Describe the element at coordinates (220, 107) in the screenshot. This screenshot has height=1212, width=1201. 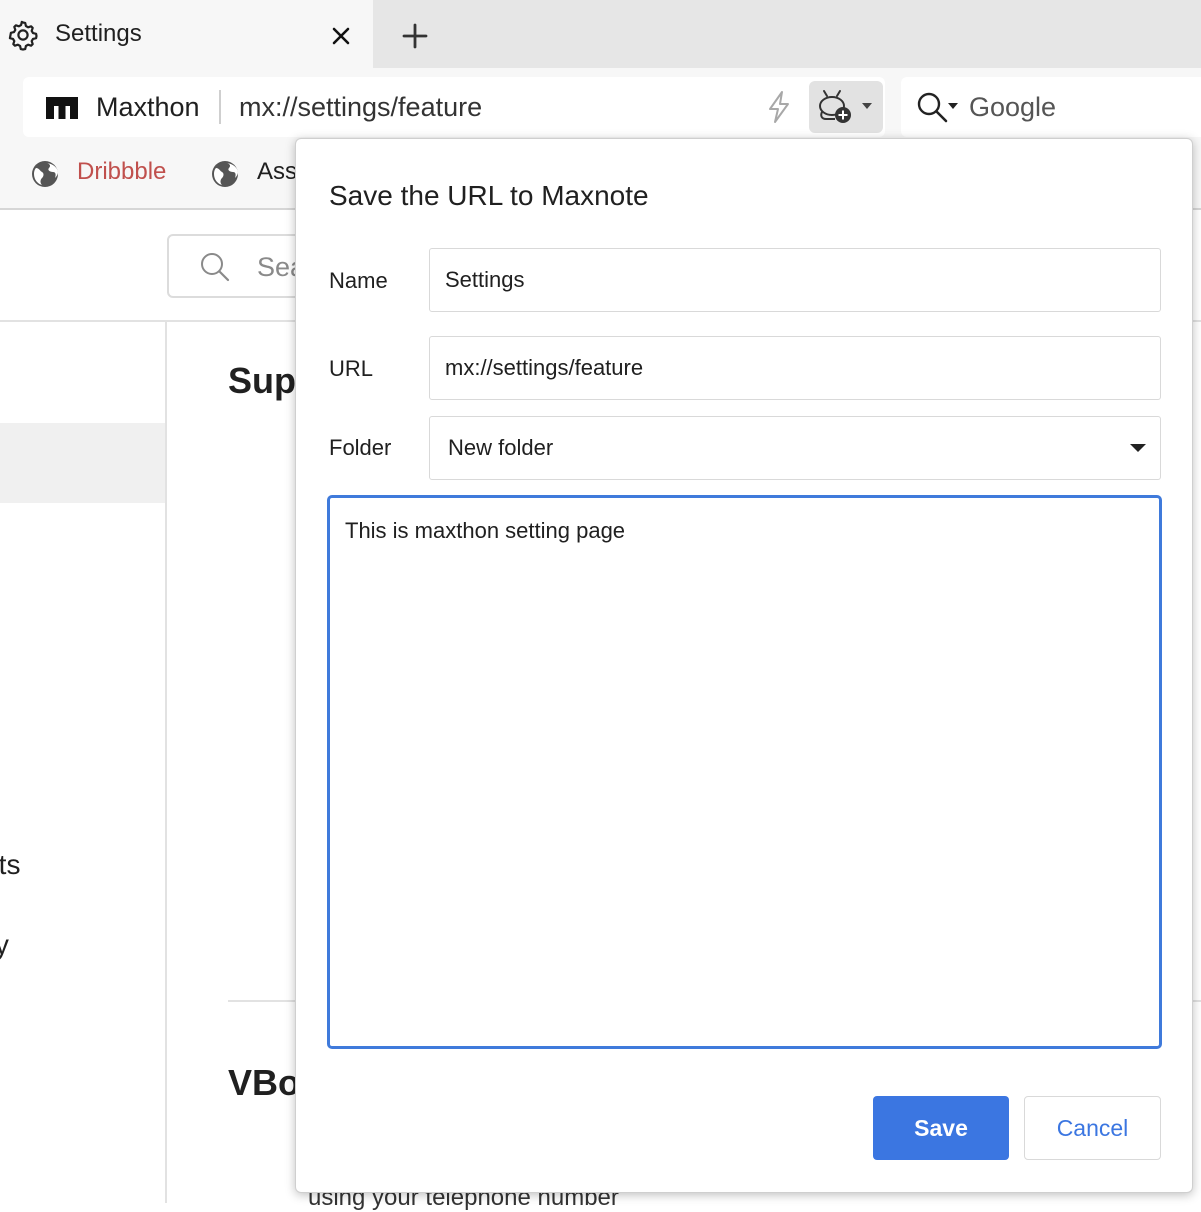
I see `address-divider` at that location.